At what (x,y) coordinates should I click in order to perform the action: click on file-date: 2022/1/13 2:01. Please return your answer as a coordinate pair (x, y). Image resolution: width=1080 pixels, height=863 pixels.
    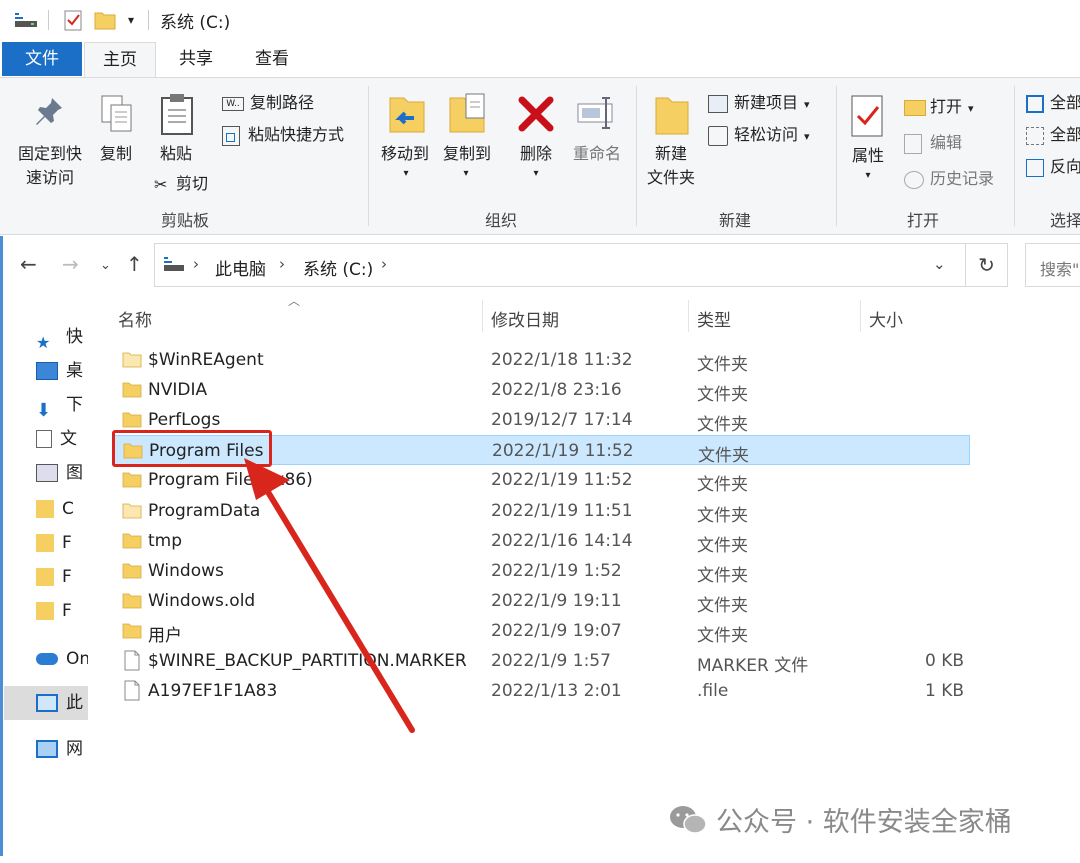
    Looking at the image, I should click on (556, 691).